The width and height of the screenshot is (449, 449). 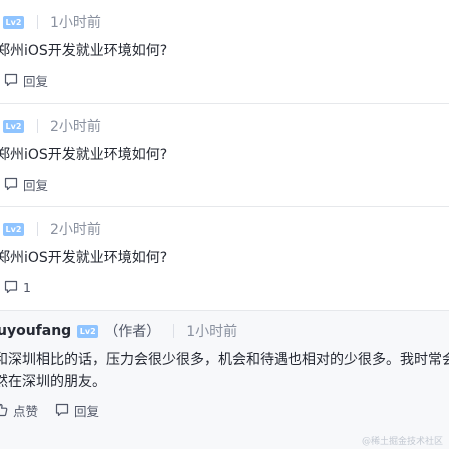 I want to click on reply-count-button: 1, so click(x=17, y=287).